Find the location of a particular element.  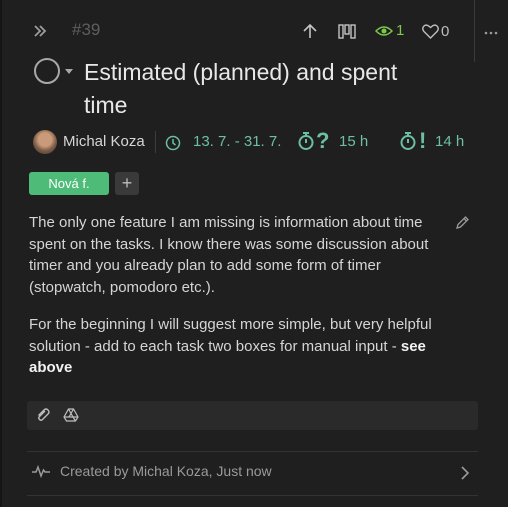

activity-icon is located at coordinates (41, 473).